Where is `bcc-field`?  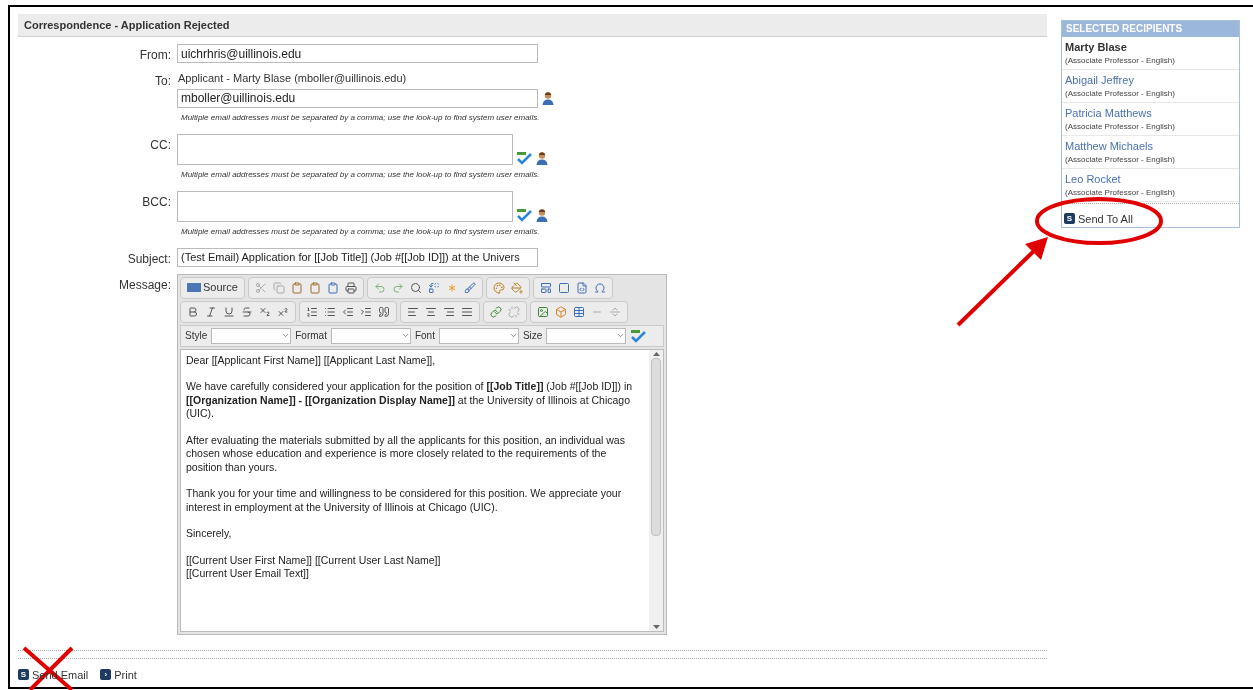 bcc-field is located at coordinates (345, 206).